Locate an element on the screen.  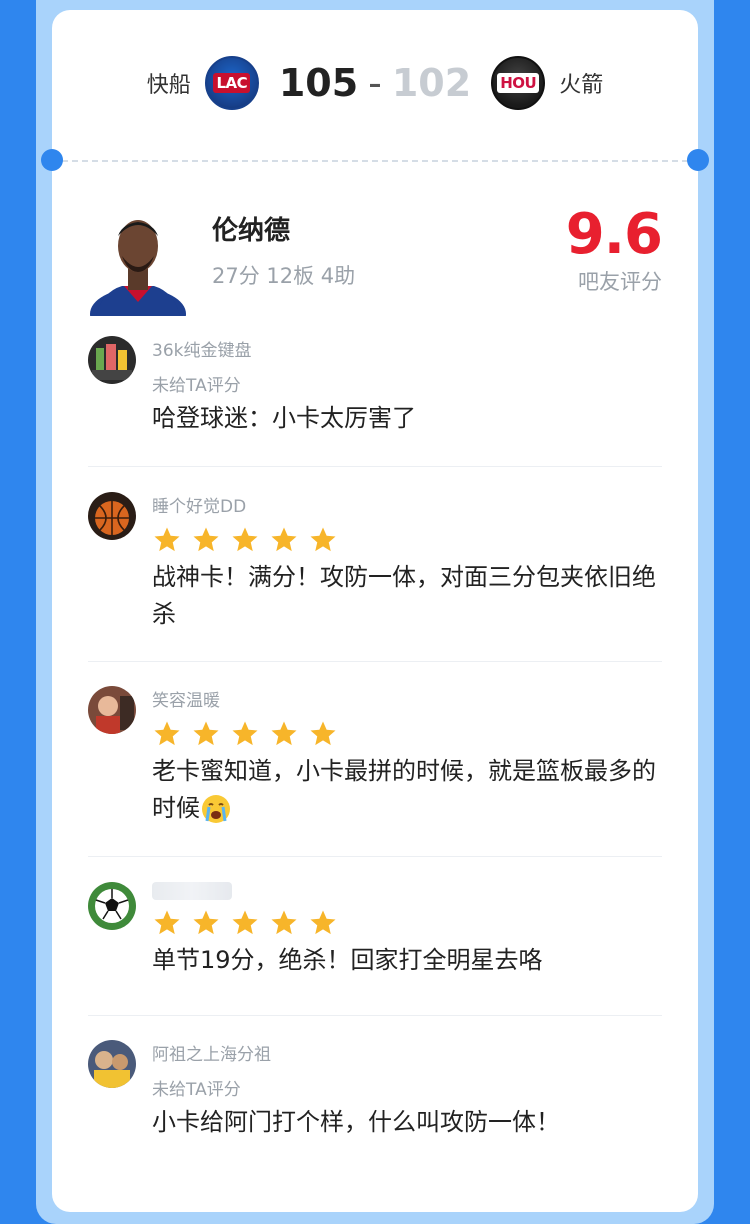
comment-text: 小卡给阿门打个样，什么叫攻防一体！ is located at coordinates (356, 1122).